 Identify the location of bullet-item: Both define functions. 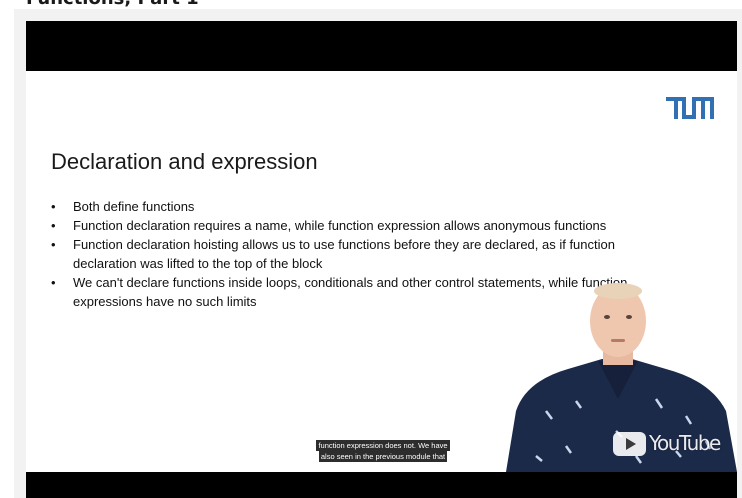
(361, 206).